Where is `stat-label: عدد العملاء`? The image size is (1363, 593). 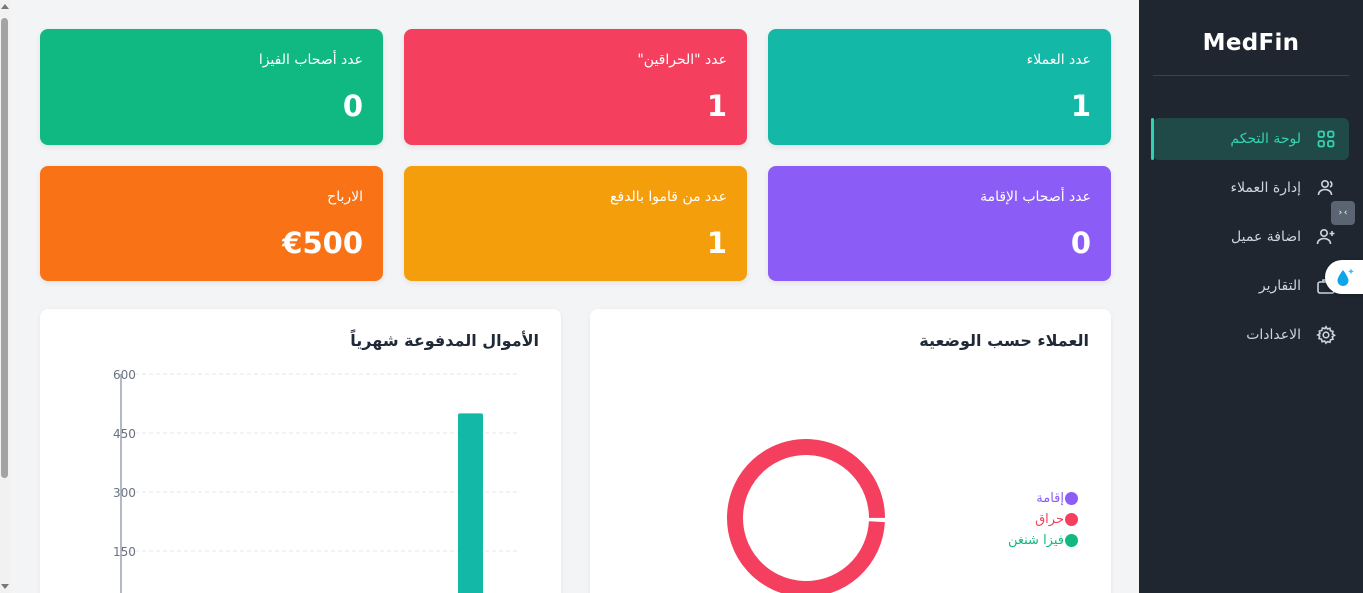 stat-label: عدد العملاء is located at coordinates (1058, 60).